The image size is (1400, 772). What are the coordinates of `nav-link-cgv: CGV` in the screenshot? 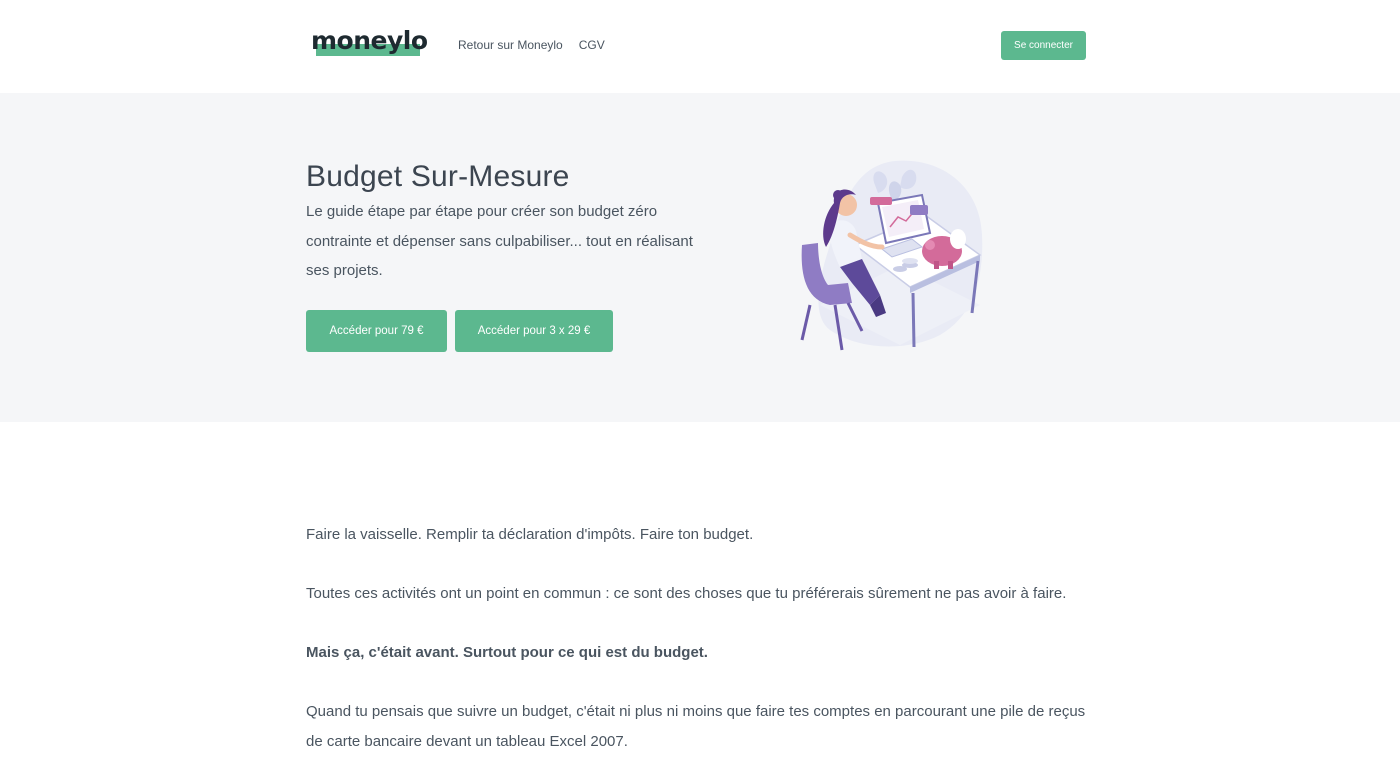 It's located at (592, 45).